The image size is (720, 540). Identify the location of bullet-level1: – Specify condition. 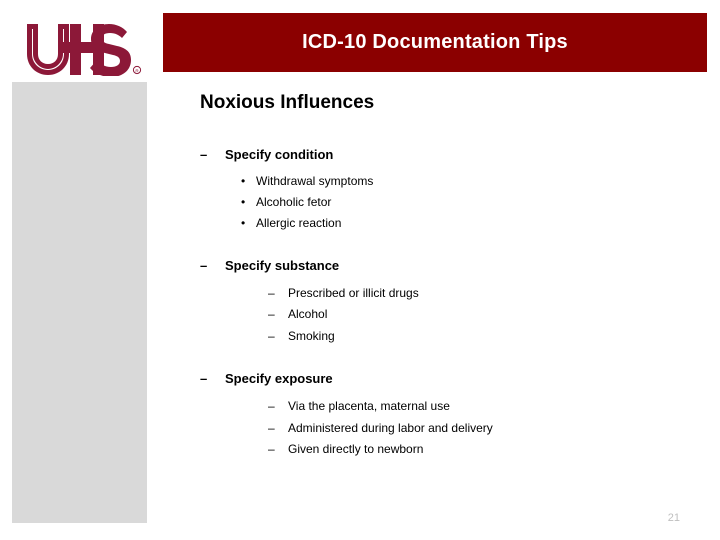
(450, 155).